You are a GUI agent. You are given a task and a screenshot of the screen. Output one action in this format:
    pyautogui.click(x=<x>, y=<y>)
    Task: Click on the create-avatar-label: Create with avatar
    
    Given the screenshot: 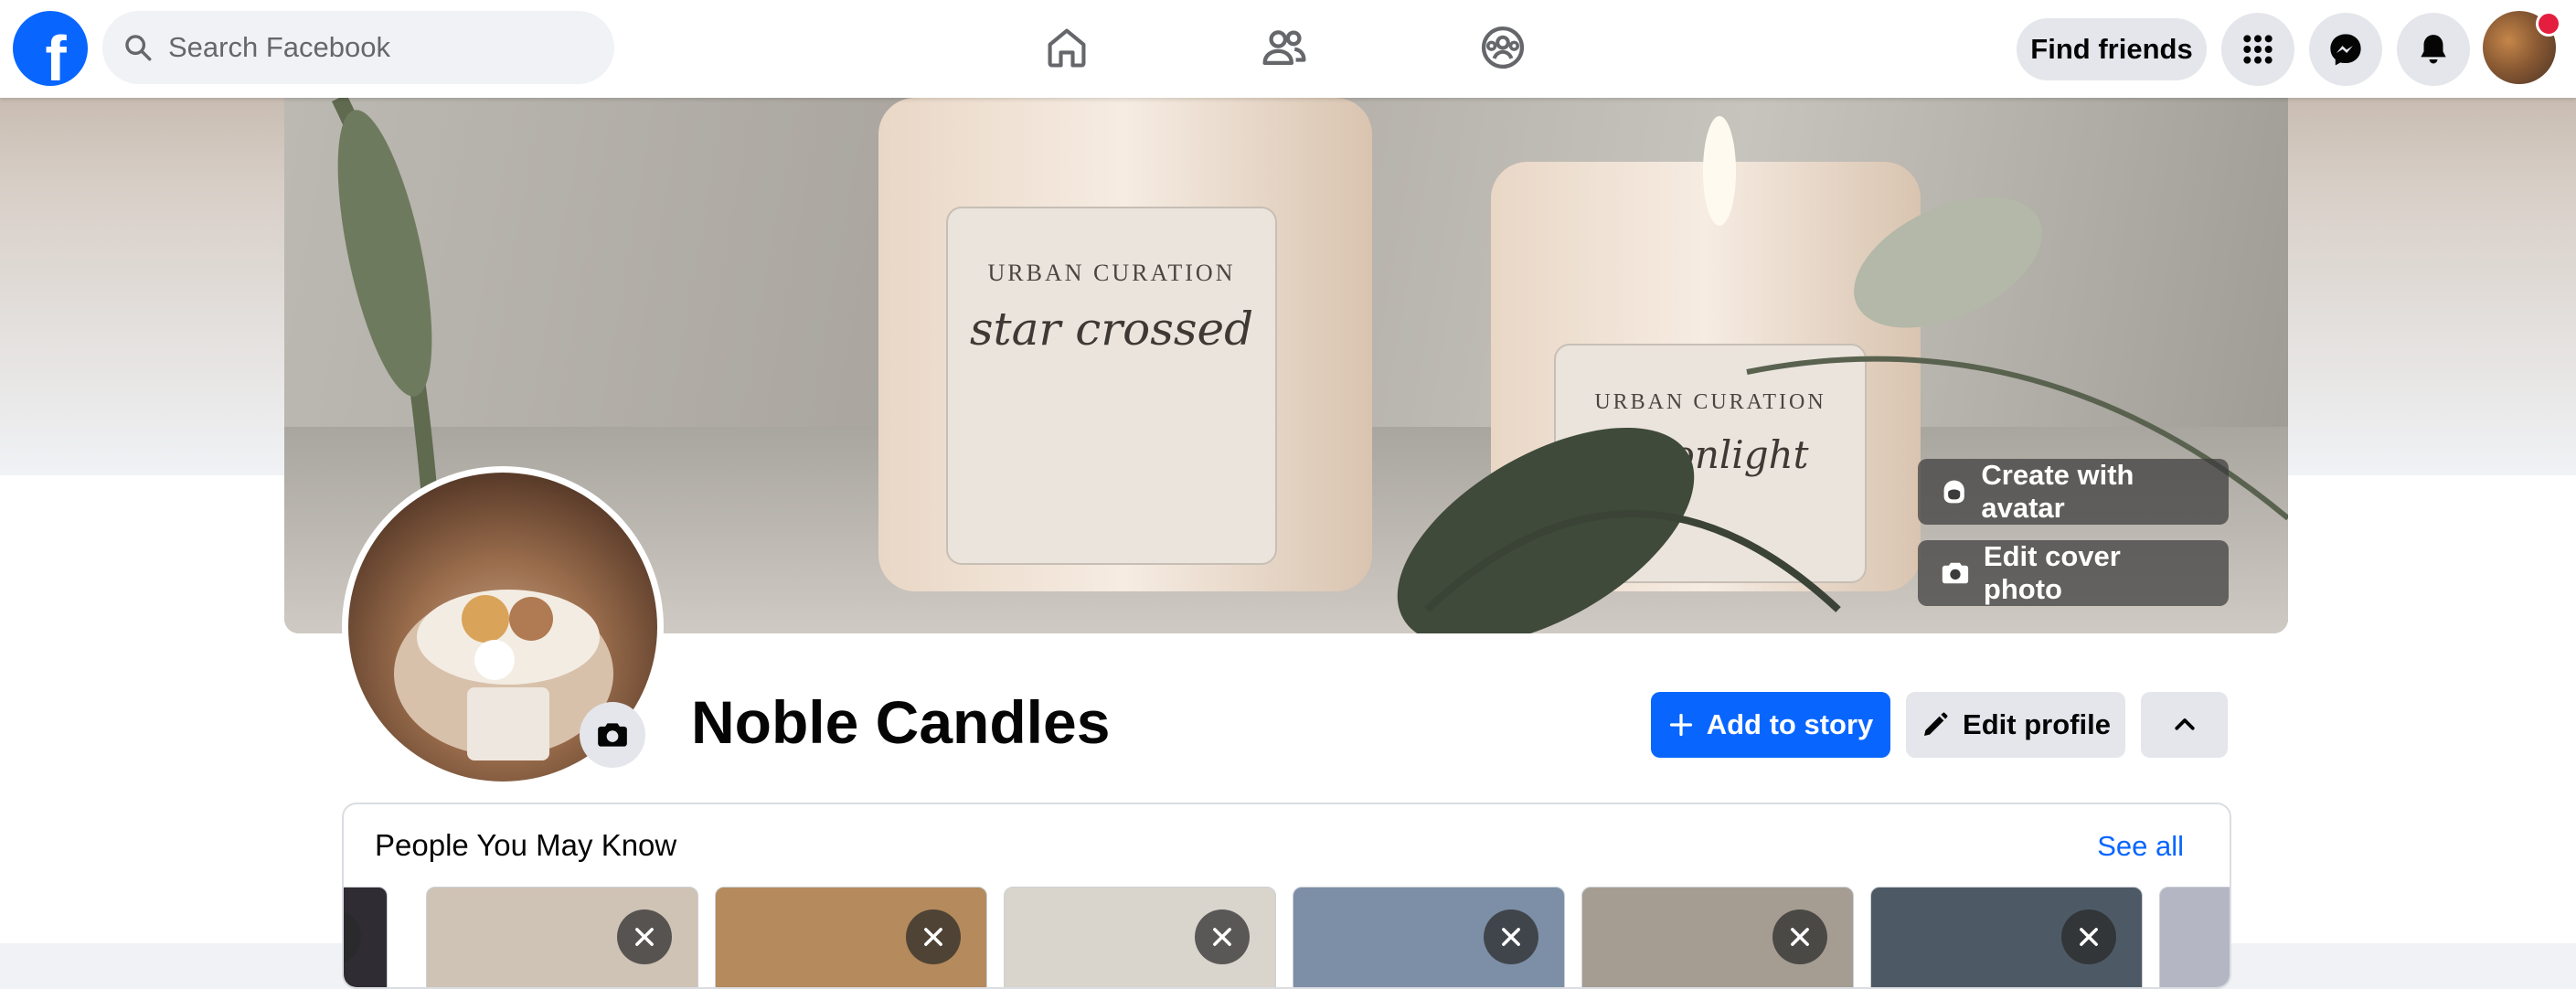 What is the action you would take?
    pyautogui.click(x=2057, y=491)
    